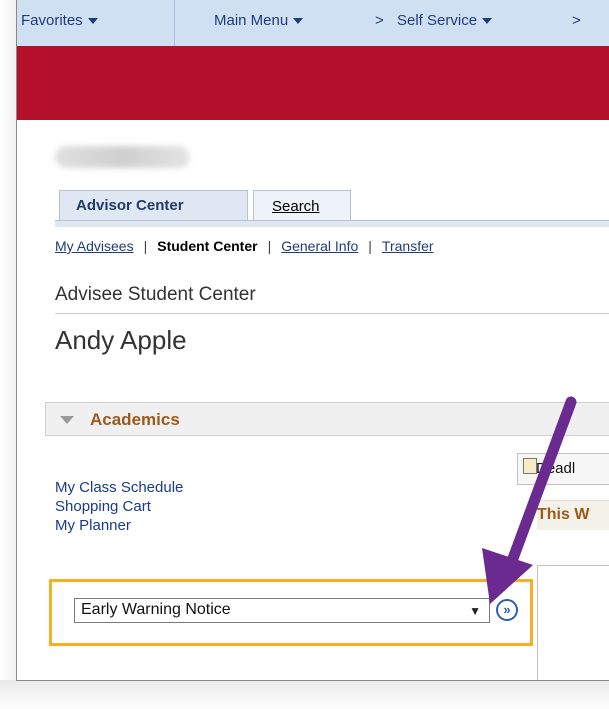 This screenshot has height=709, width=609. What do you see at coordinates (529, 500) in the screenshot?
I see `annotation-arrow-icon` at bounding box center [529, 500].